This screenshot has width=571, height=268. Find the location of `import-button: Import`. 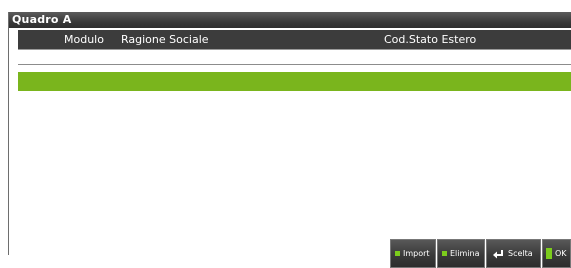

import-button: Import is located at coordinates (413, 253).